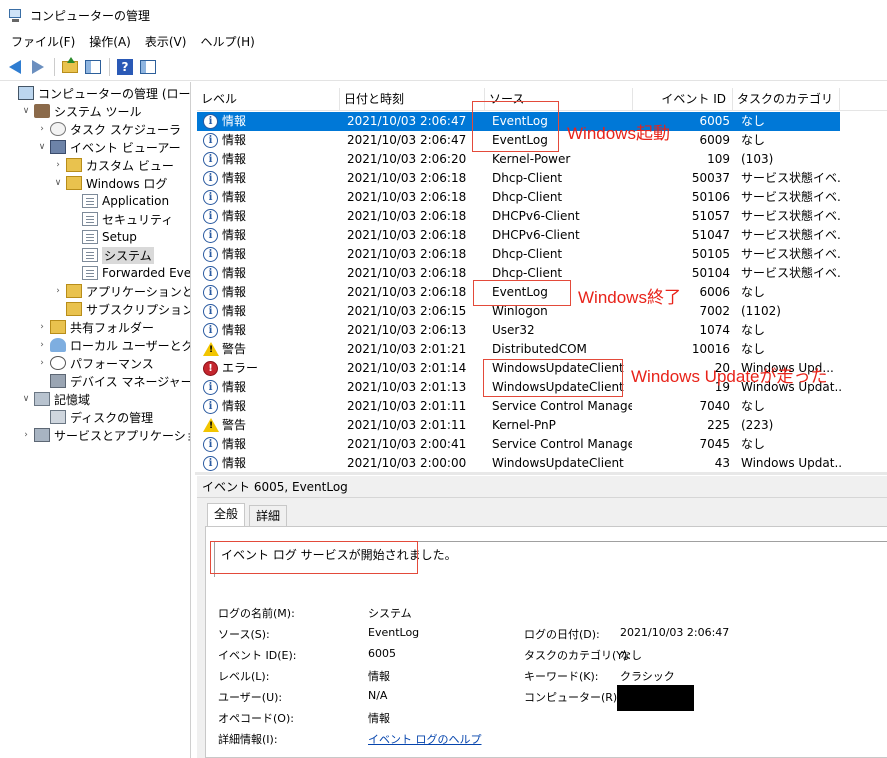  I want to click on tree-item: › カスタム ビュー, so click(113, 165).